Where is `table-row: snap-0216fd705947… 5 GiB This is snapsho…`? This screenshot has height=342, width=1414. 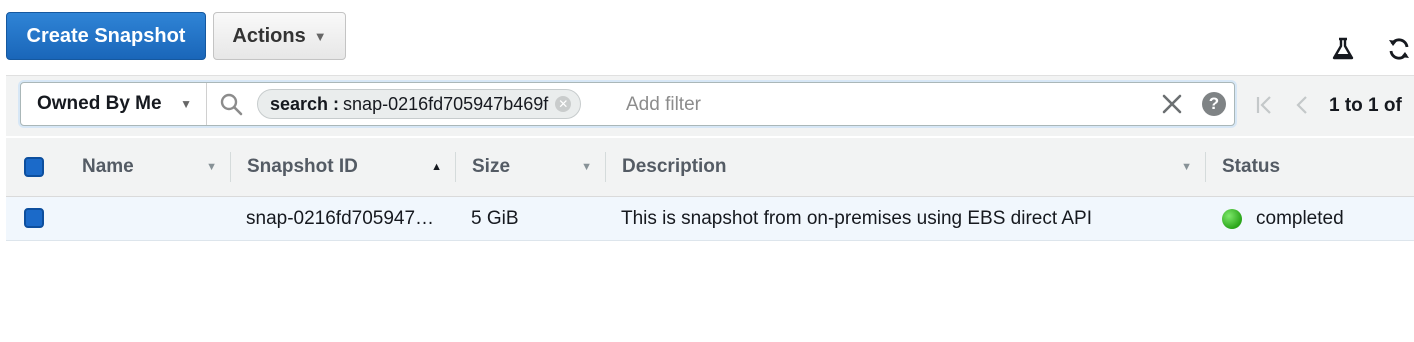
table-row: snap-0216fd705947… 5 GiB This is snapsho… is located at coordinates (710, 219).